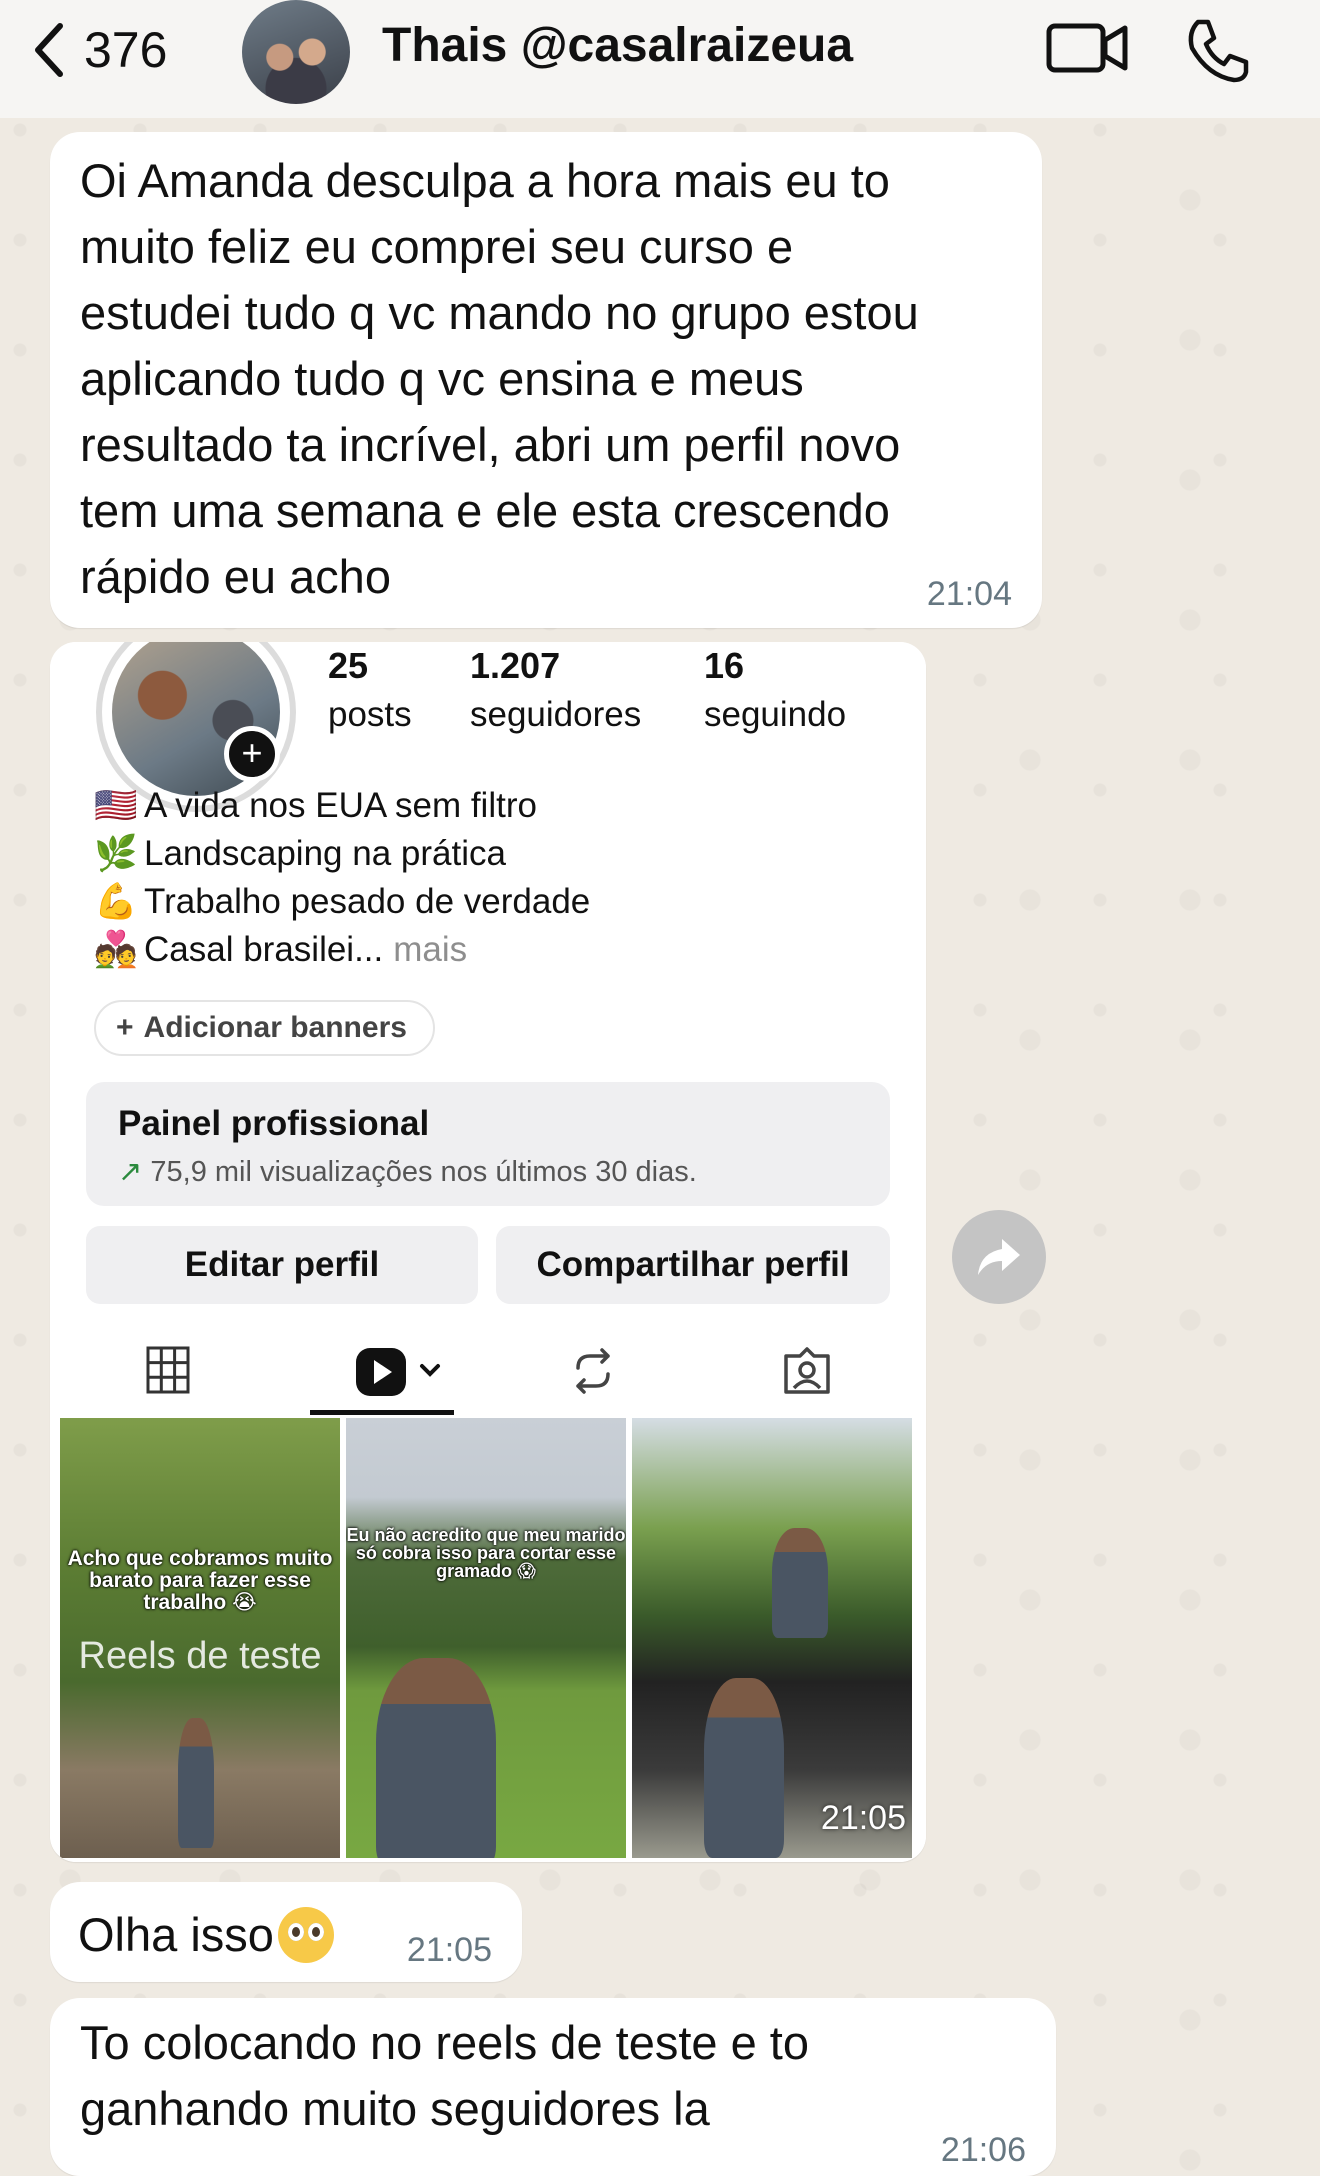 The width and height of the screenshot is (1320, 2176). I want to click on add-story-icon: +, so click(252, 754).